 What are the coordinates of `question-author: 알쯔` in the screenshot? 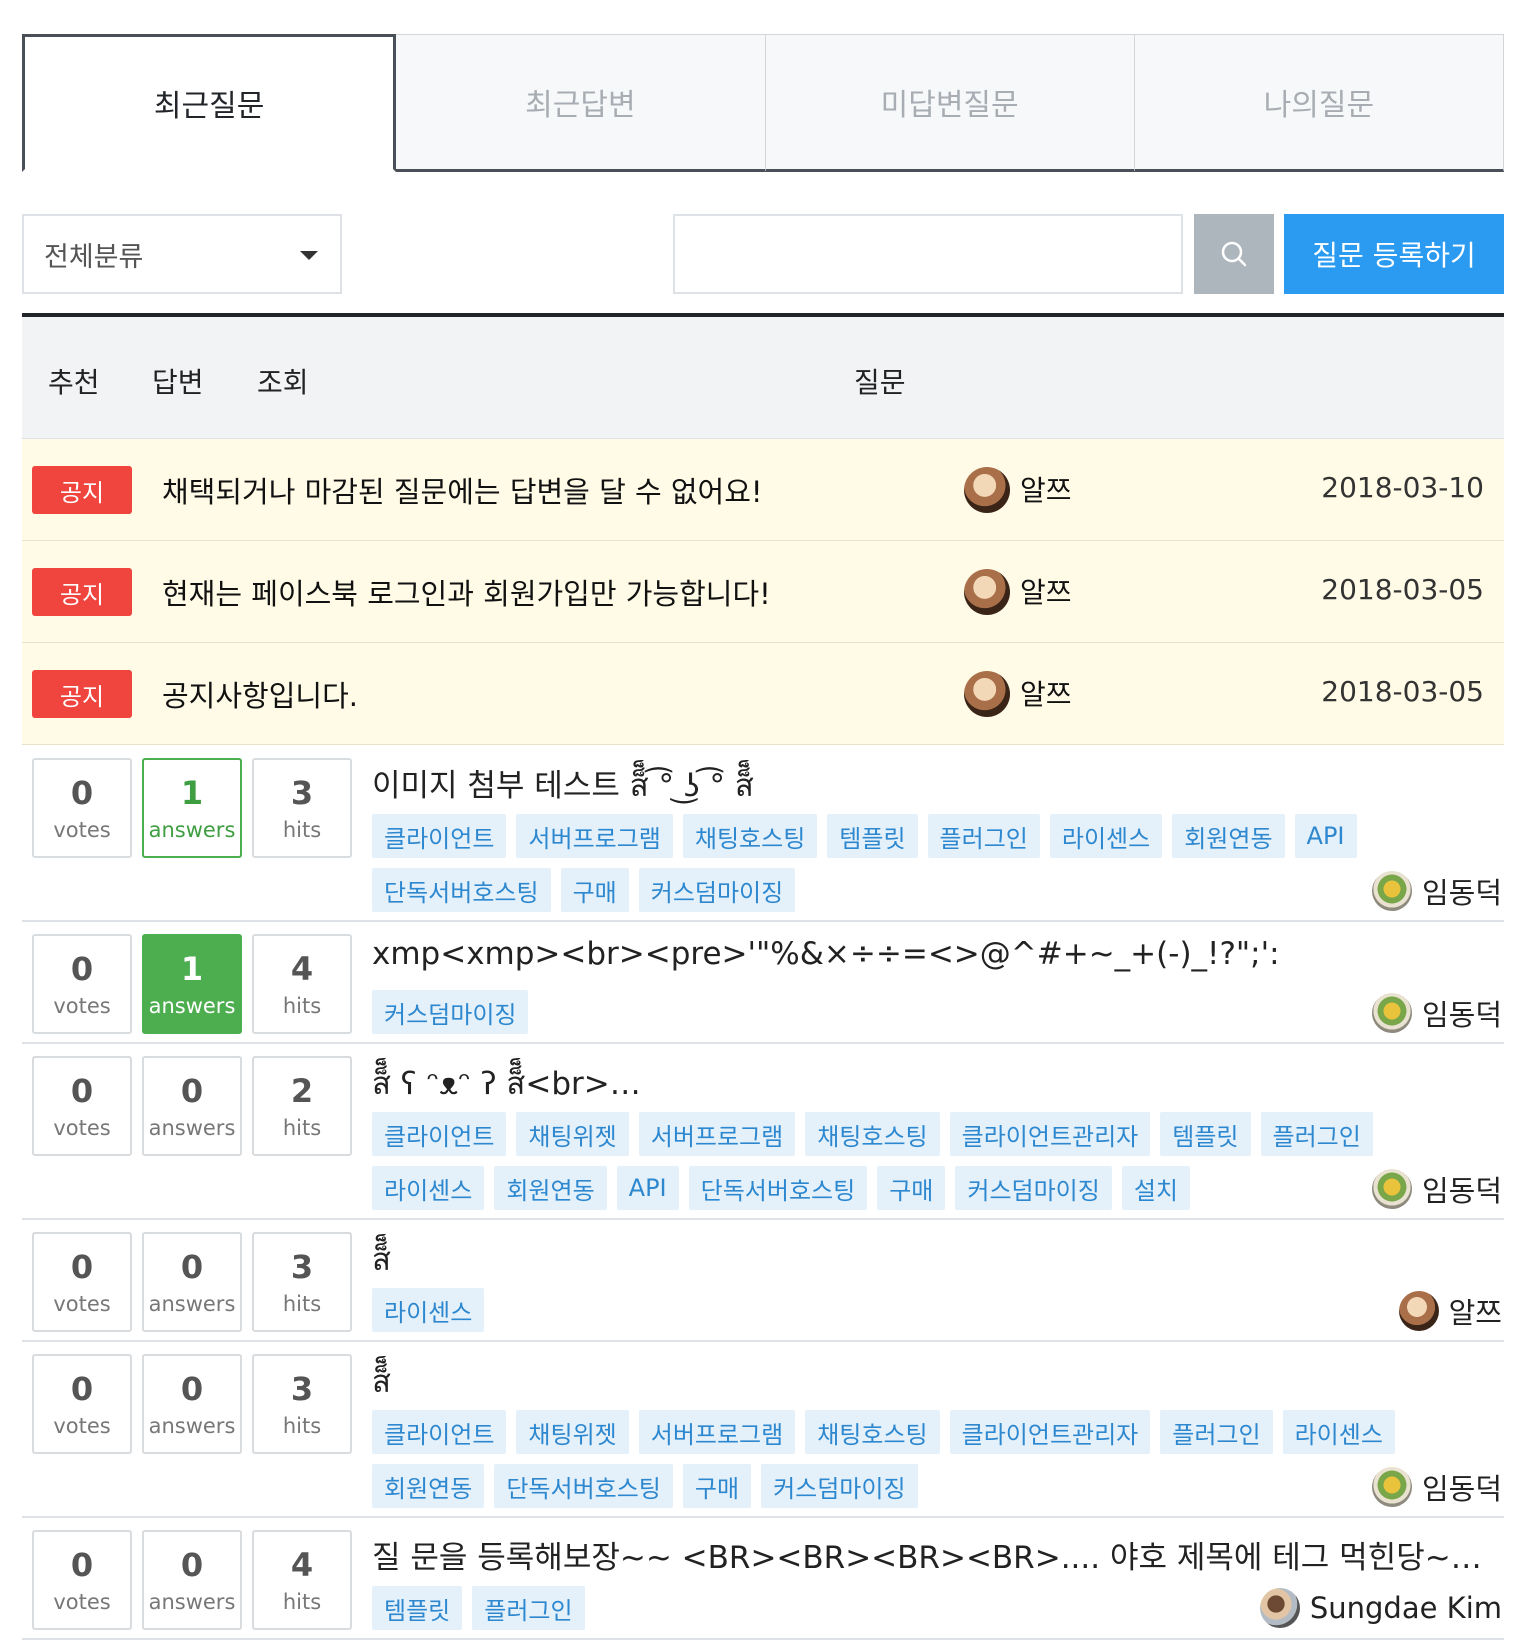 It's located at (1450, 1311).